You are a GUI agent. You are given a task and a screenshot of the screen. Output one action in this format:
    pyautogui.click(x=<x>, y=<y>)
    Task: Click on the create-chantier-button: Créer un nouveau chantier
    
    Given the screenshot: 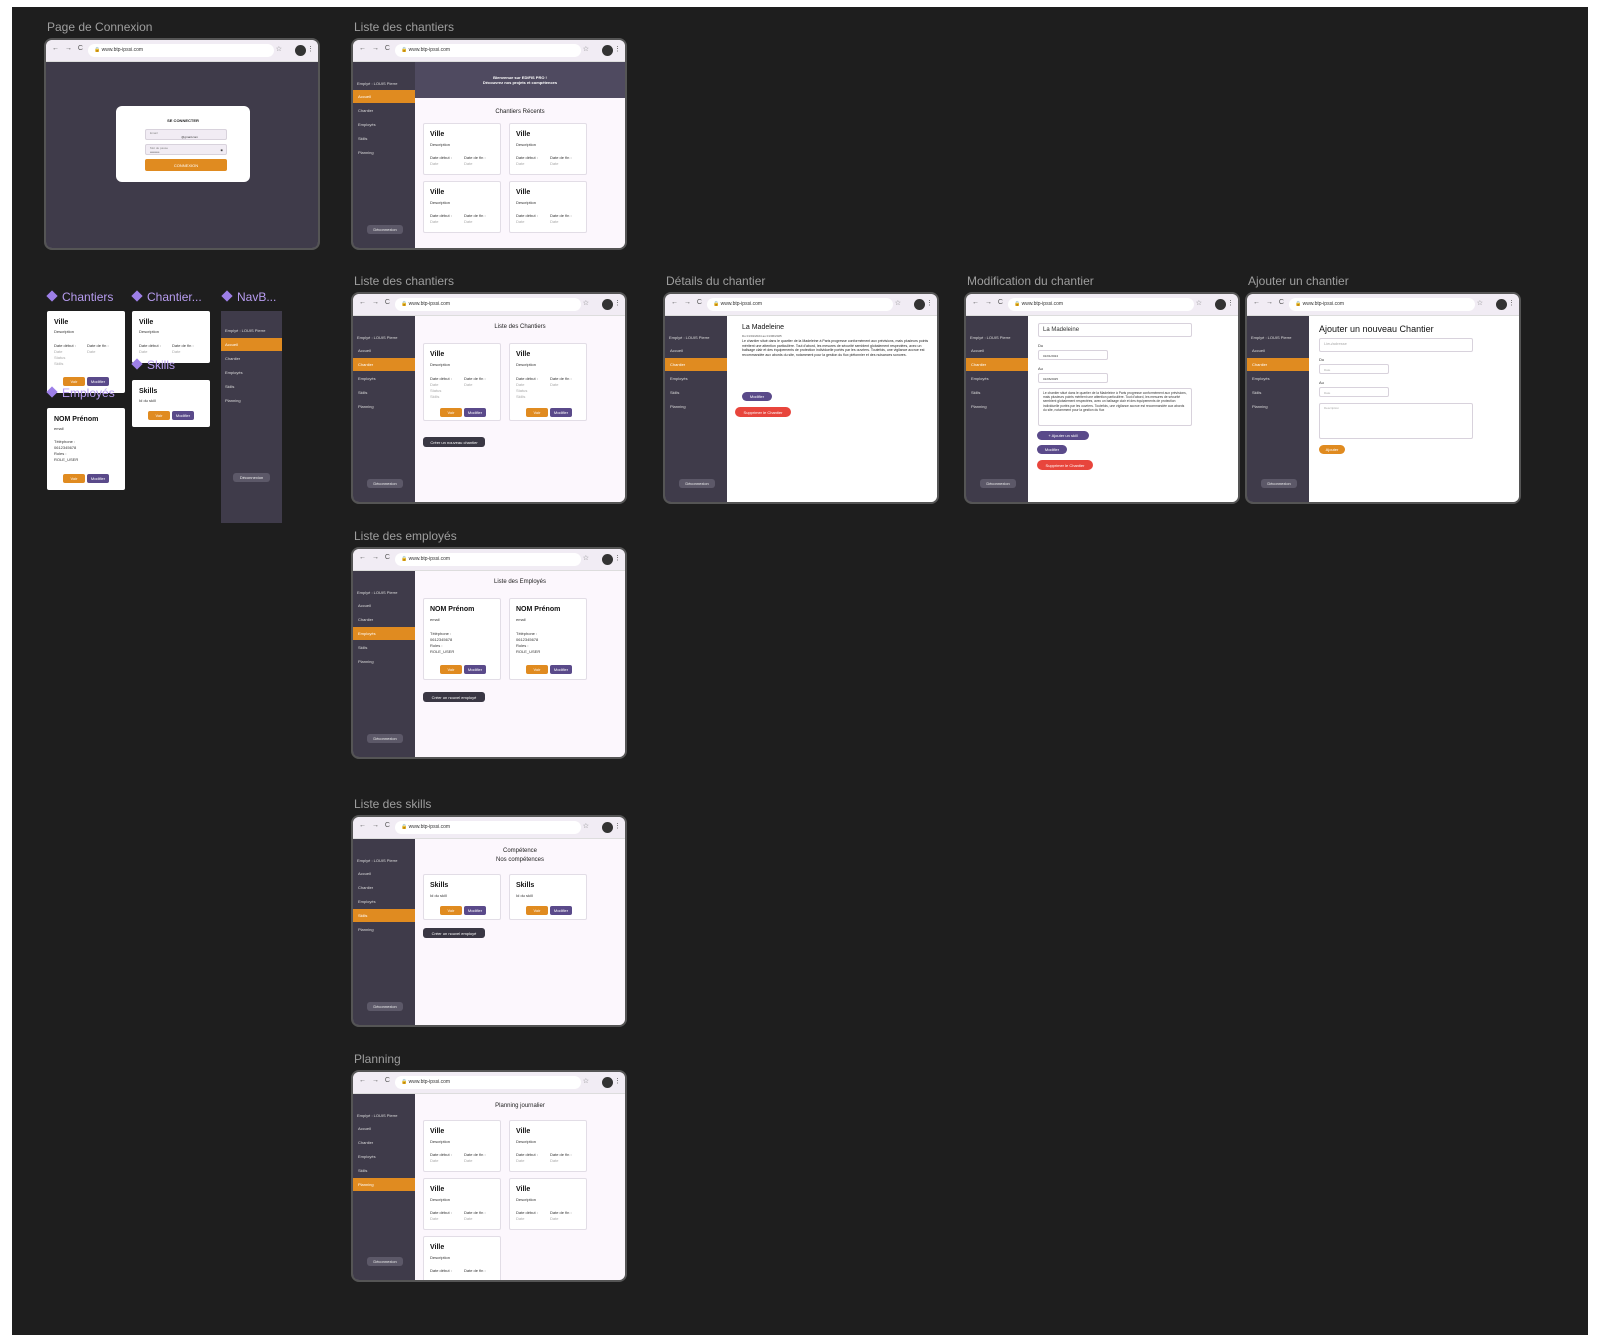 What is the action you would take?
    pyautogui.click(x=454, y=442)
    